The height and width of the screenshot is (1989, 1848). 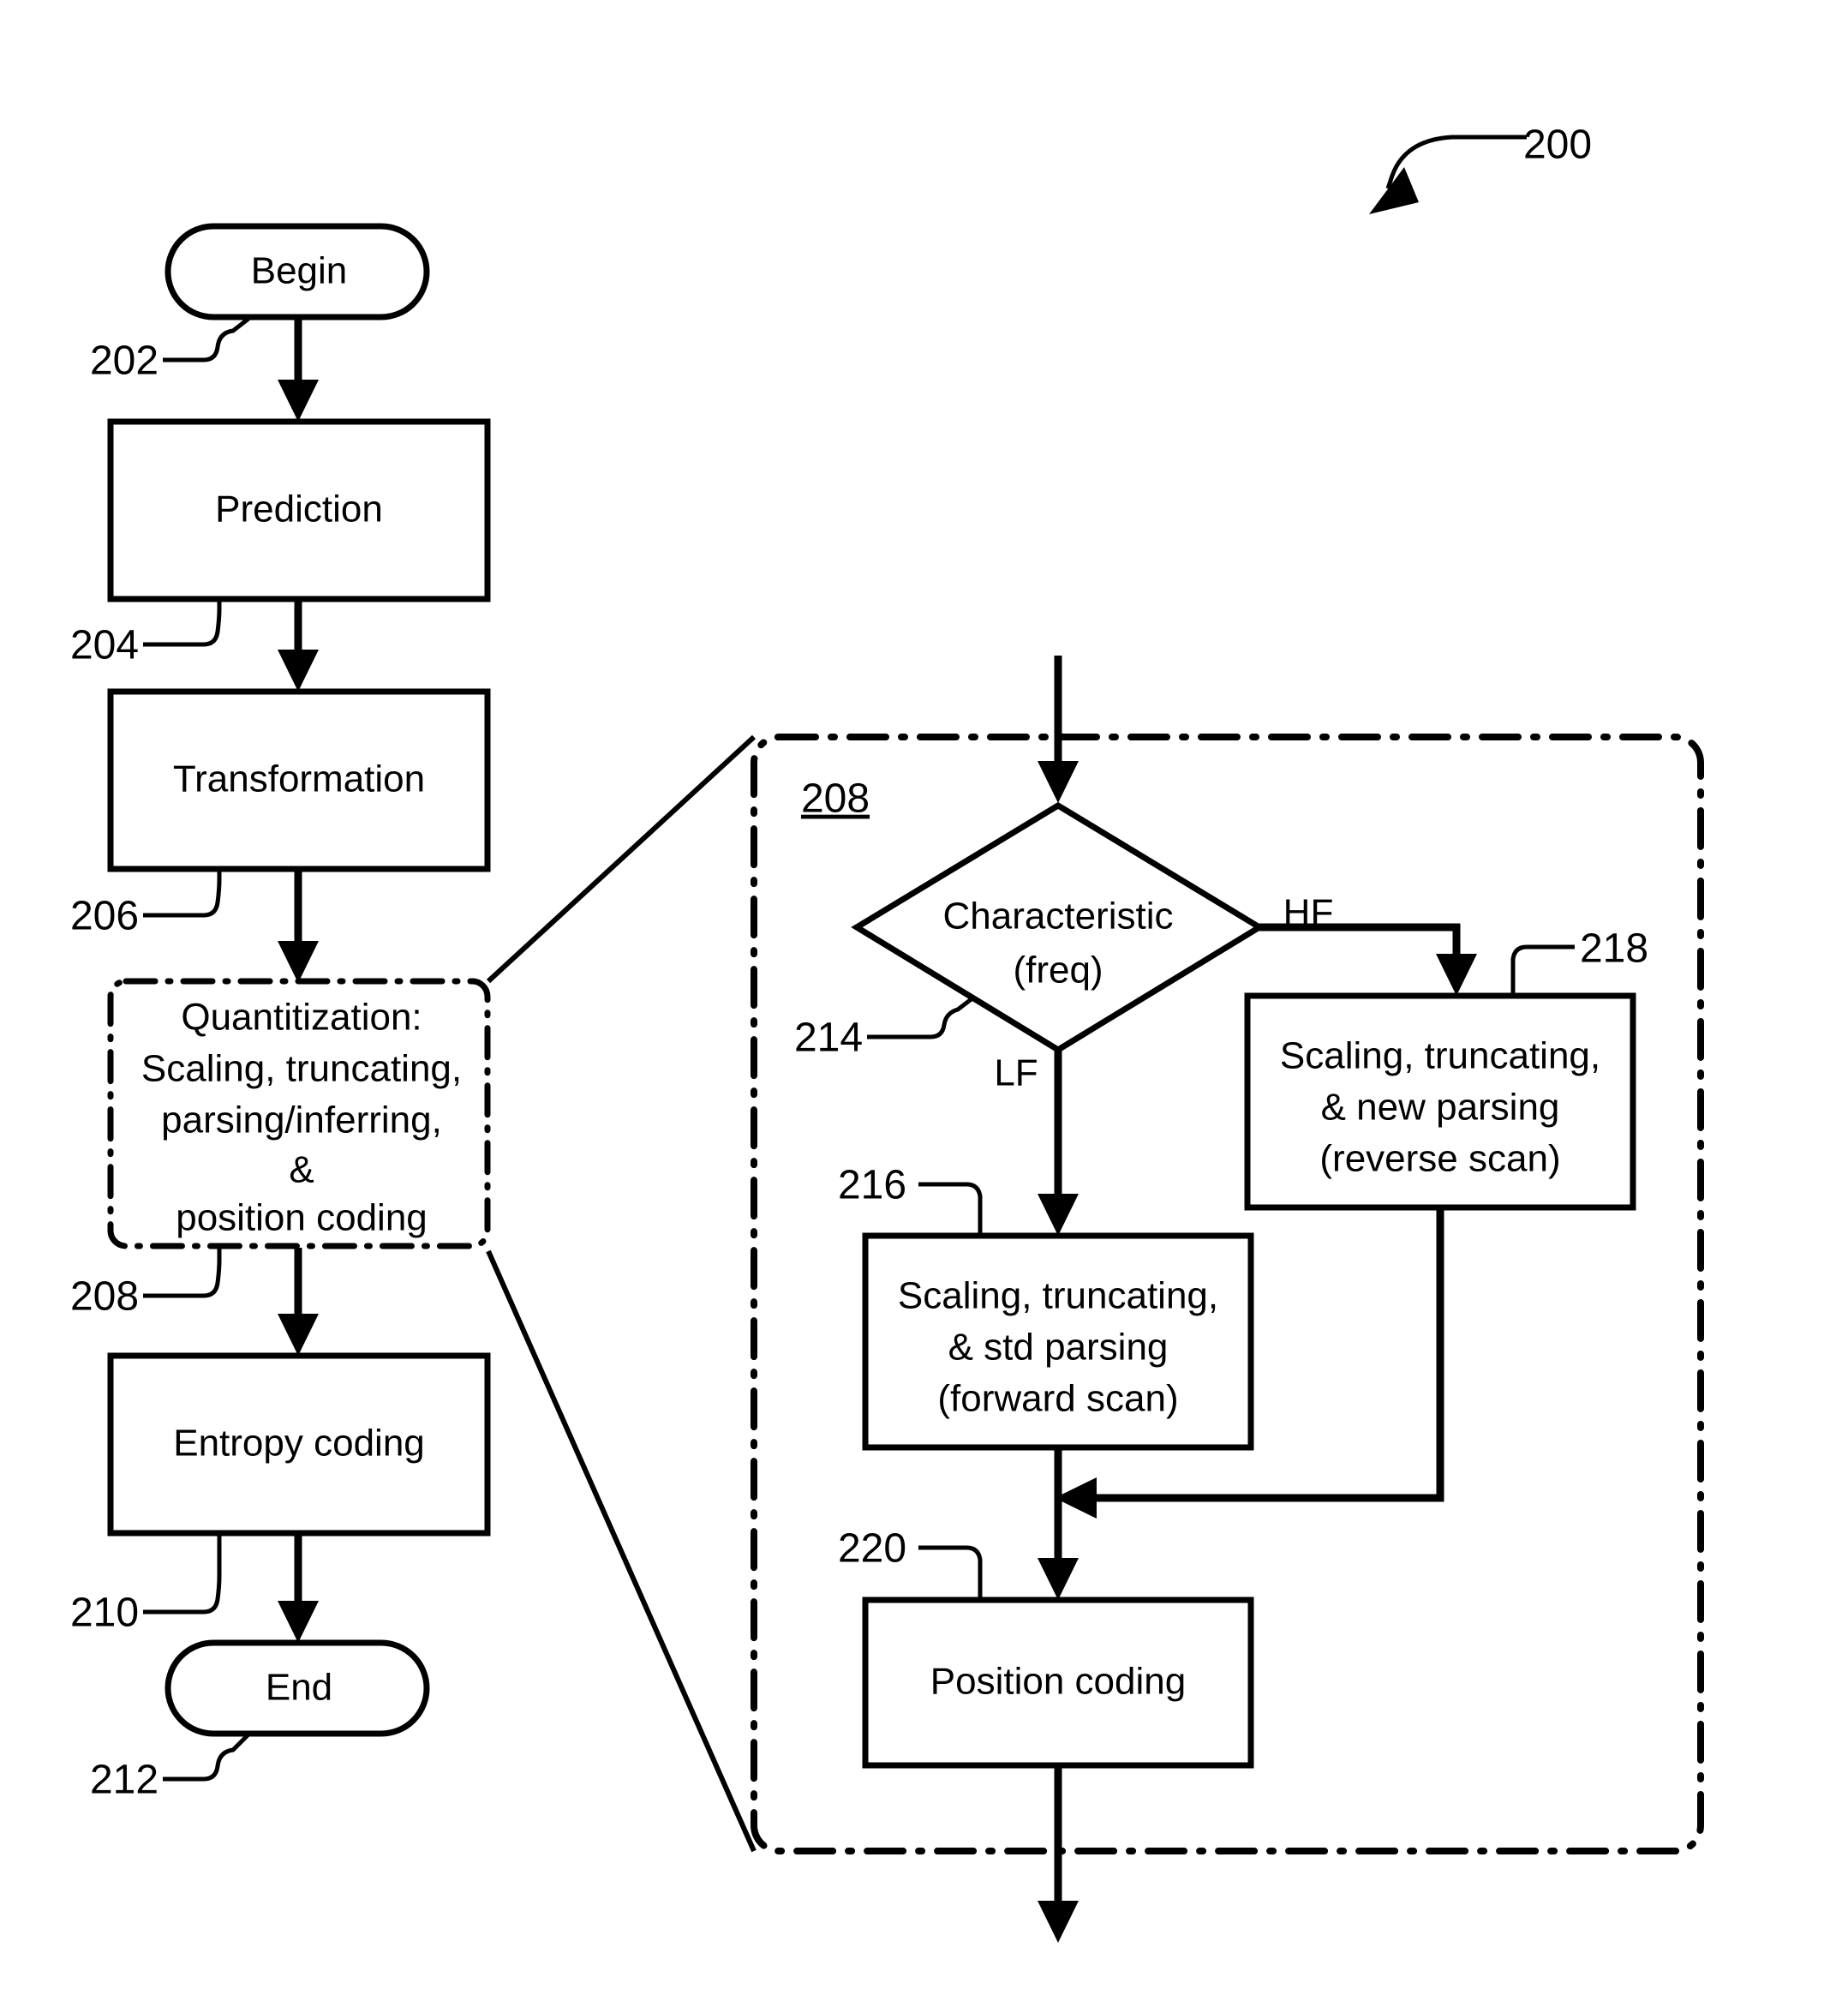 I want to click on node-prediction: Prediction, so click(x=299, y=510).